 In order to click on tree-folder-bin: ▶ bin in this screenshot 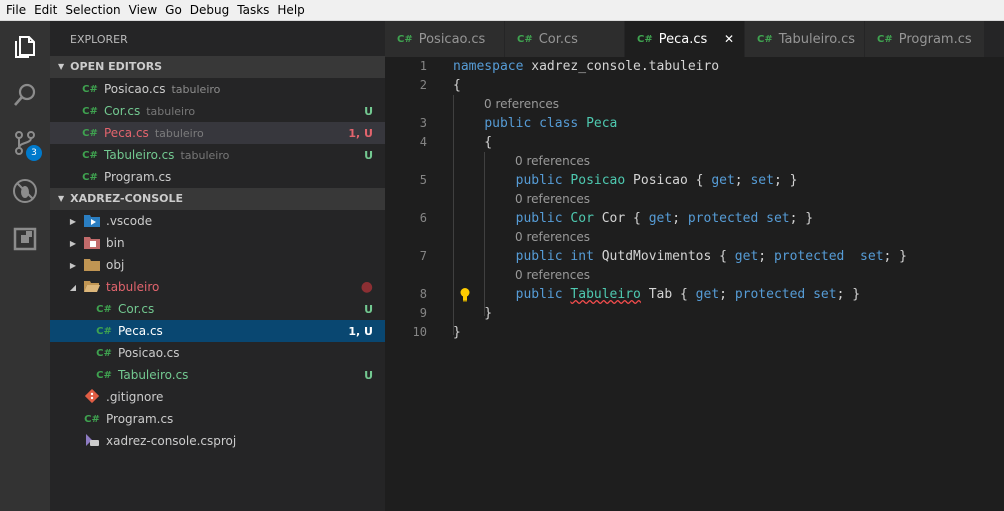, I will do `click(217, 243)`.